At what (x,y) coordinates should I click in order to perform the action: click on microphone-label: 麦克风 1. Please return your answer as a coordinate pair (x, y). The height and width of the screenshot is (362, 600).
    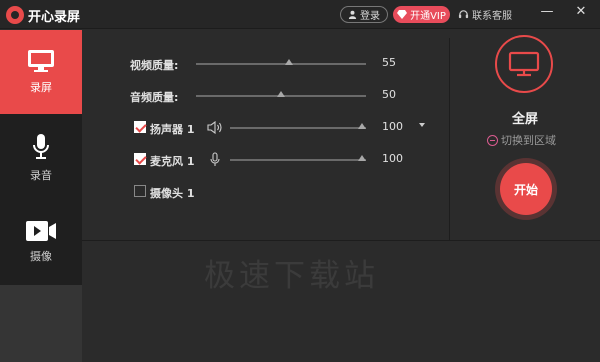
    Looking at the image, I should click on (172, 161).